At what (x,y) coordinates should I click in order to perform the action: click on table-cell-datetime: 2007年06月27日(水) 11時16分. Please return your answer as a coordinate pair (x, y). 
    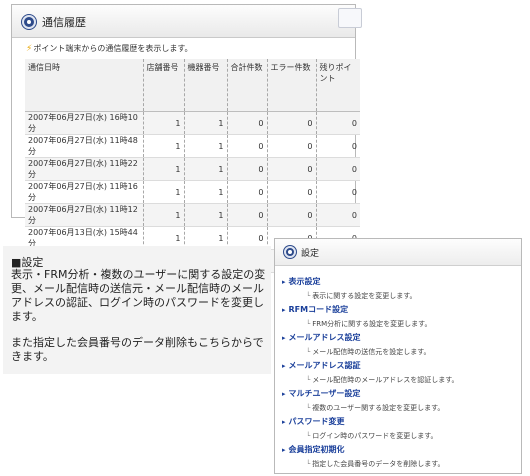
    Looking at the image, I should click on (84, 192).